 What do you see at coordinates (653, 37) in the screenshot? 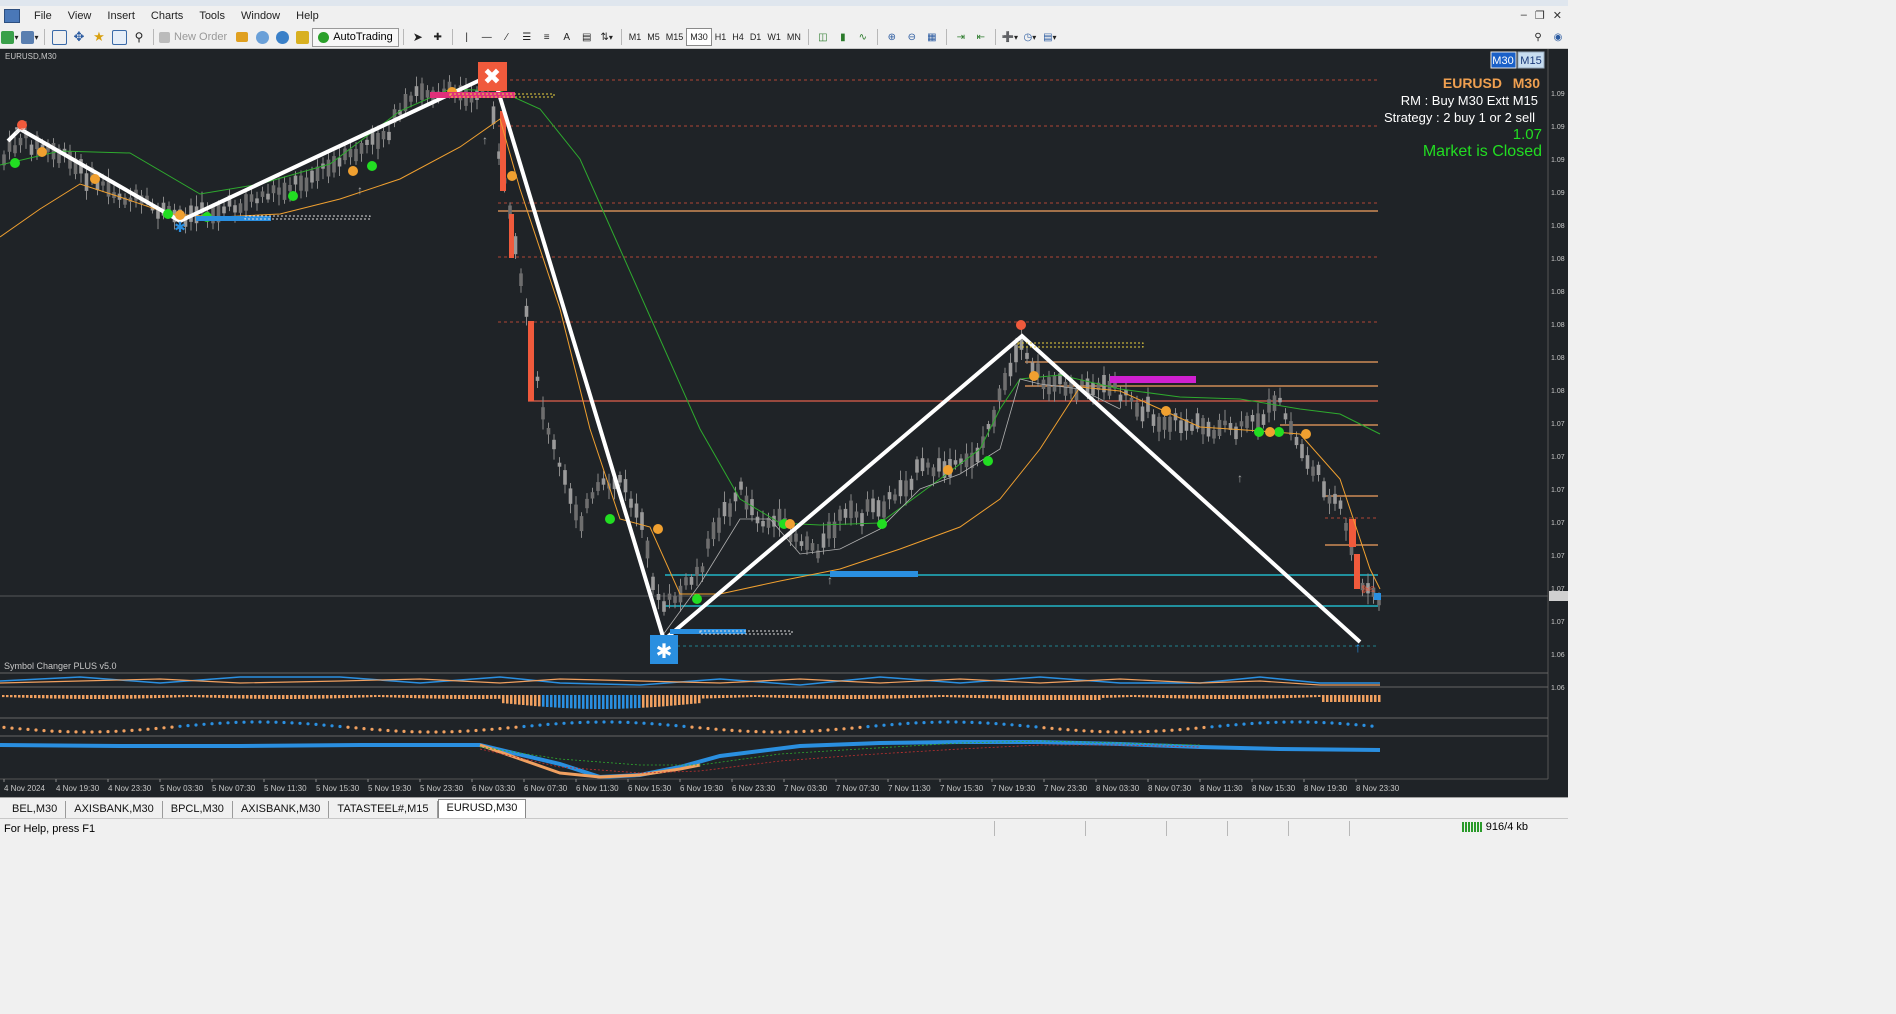
I see `tf-m5: M5` at bounding box center [653, 37].